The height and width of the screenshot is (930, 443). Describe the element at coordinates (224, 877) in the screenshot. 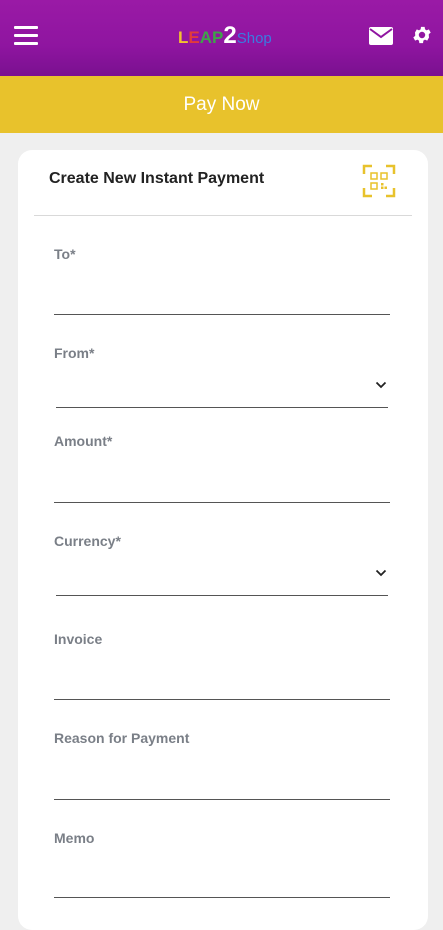

I see `memo-input` at that location.